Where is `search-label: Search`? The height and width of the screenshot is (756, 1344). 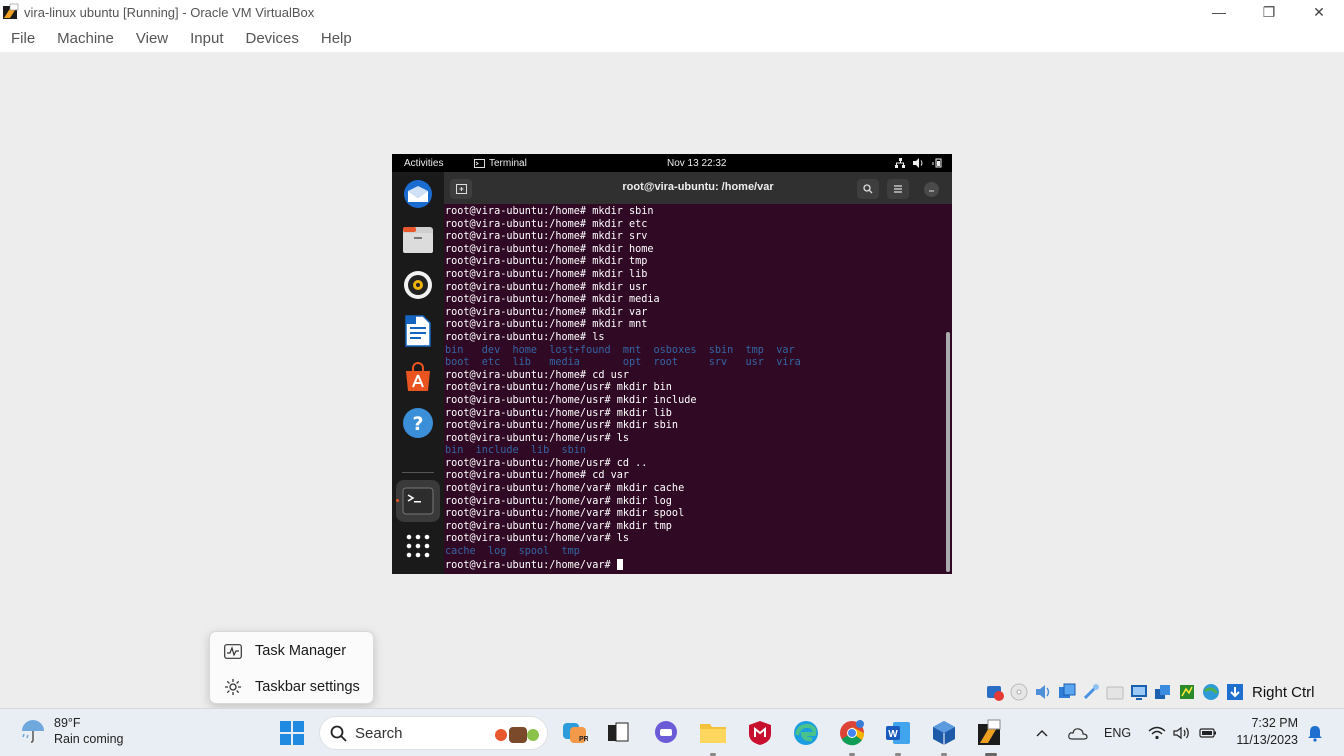 search-label: Search is located at coordinates (379, 733).